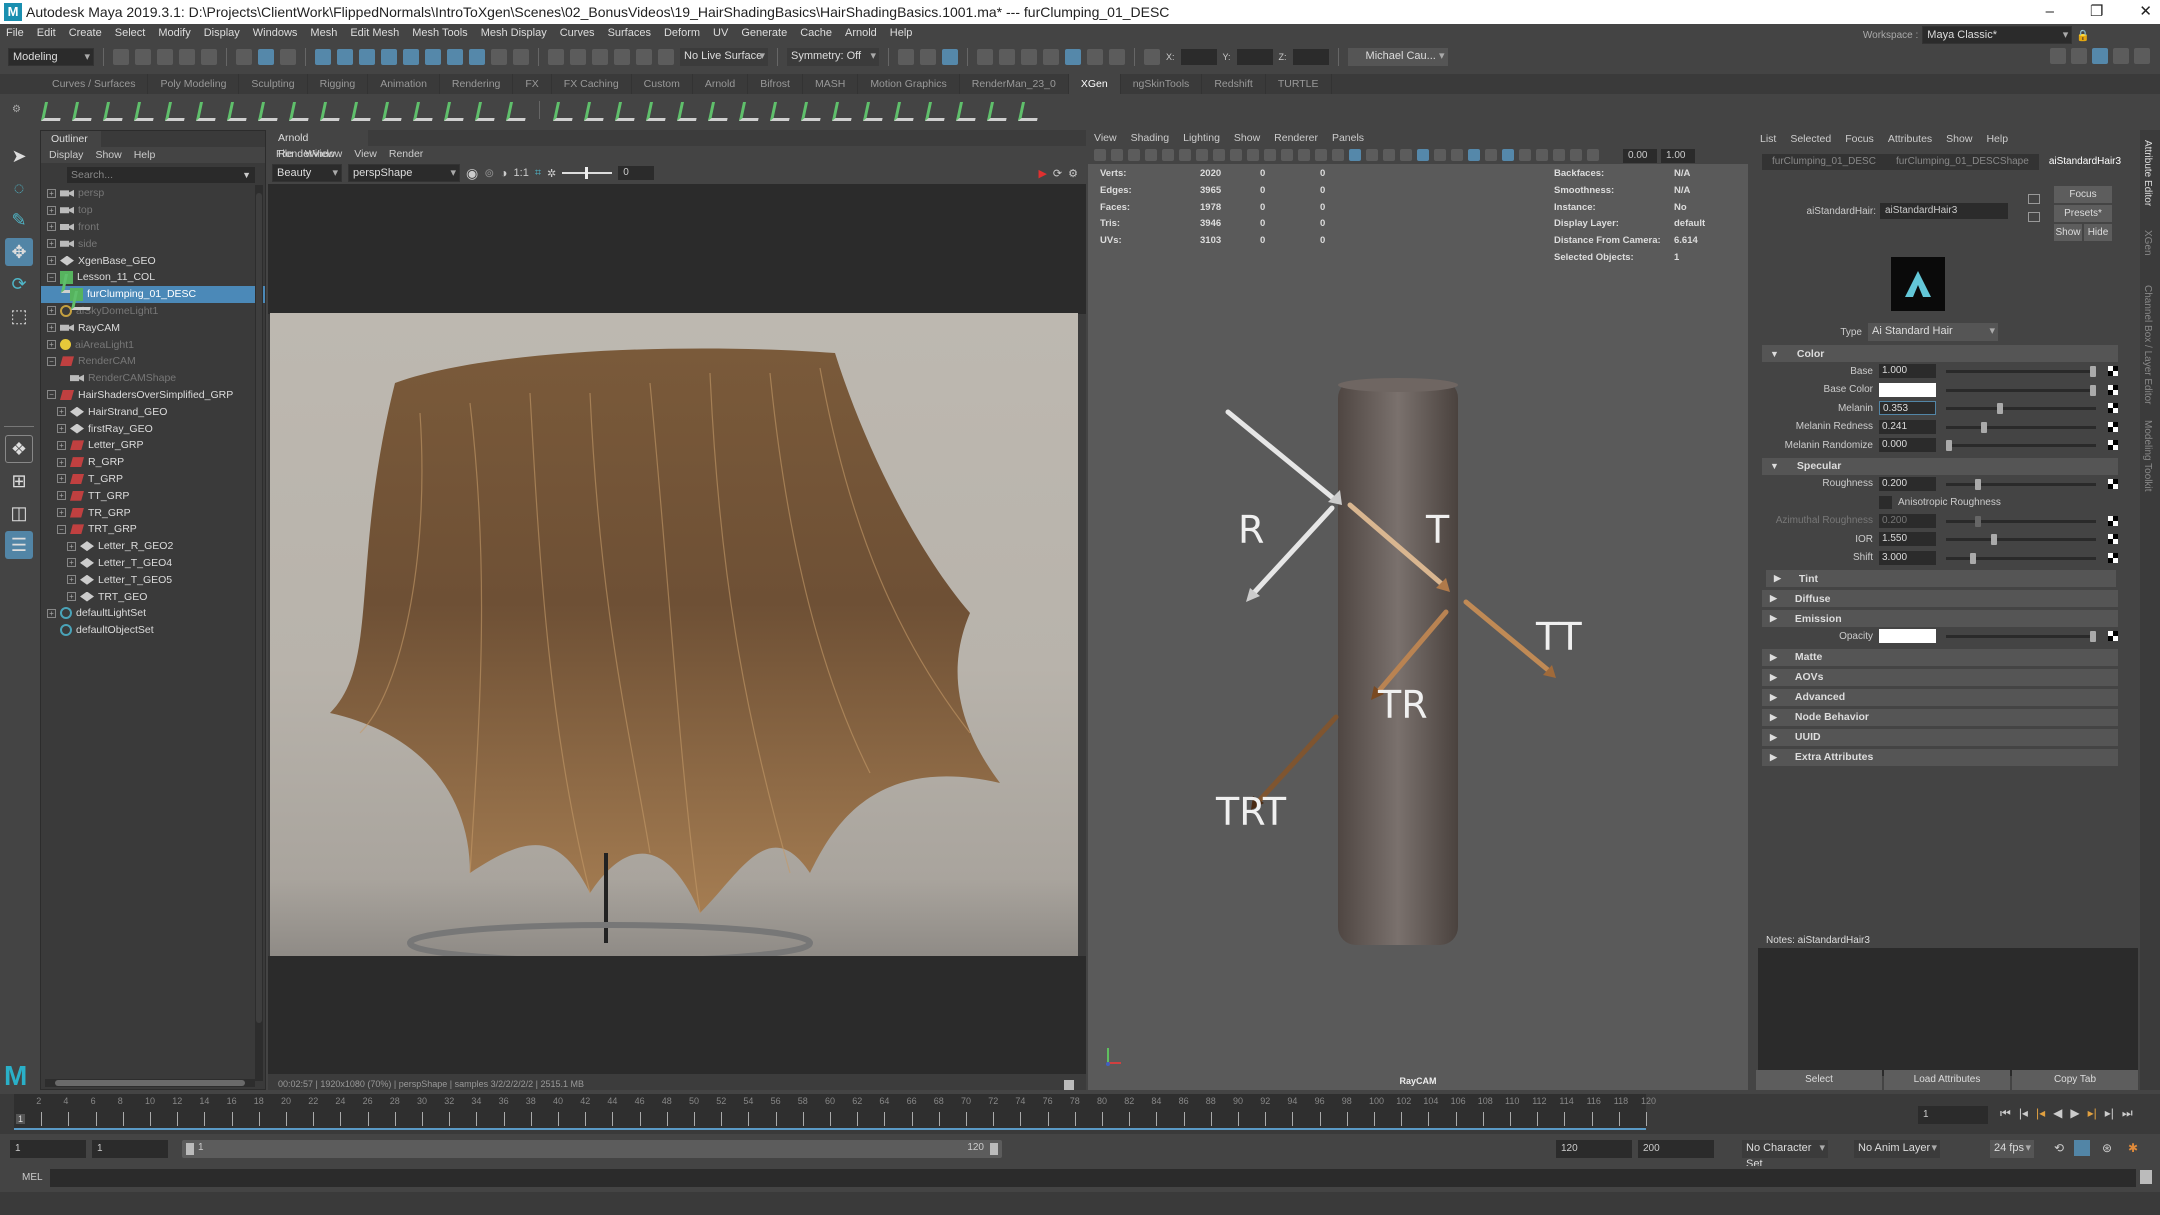 Image resolution: width=2160 pixels, height=1215 pixels. Describe the element at coordinates (662, 84) in the screenshot. I see `shelf-tab-custom: Custom` at that location.